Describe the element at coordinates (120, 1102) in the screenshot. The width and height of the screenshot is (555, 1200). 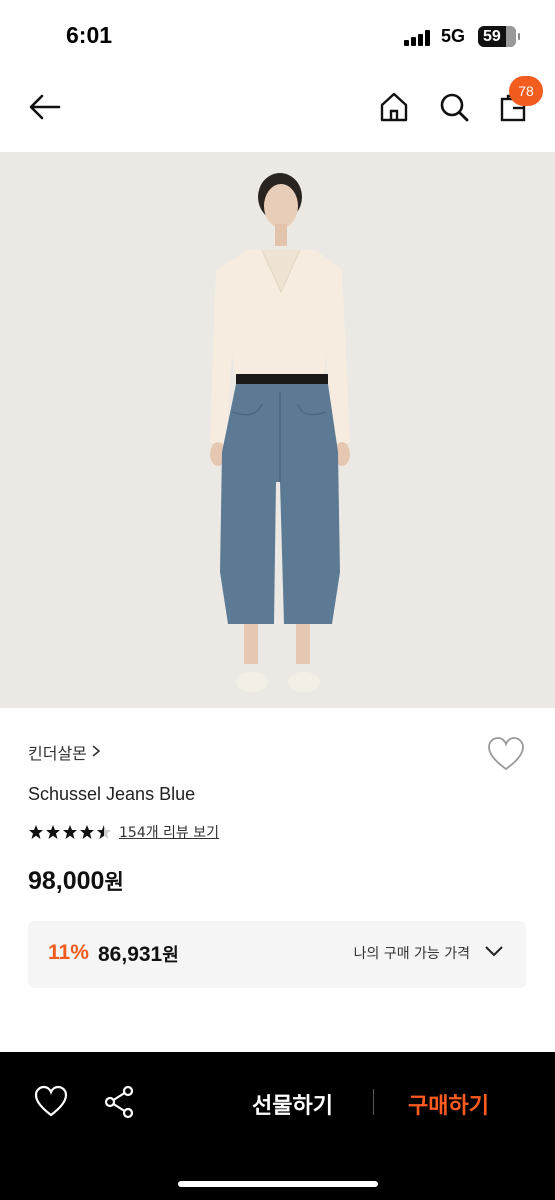
I see `share-icon` at that location.